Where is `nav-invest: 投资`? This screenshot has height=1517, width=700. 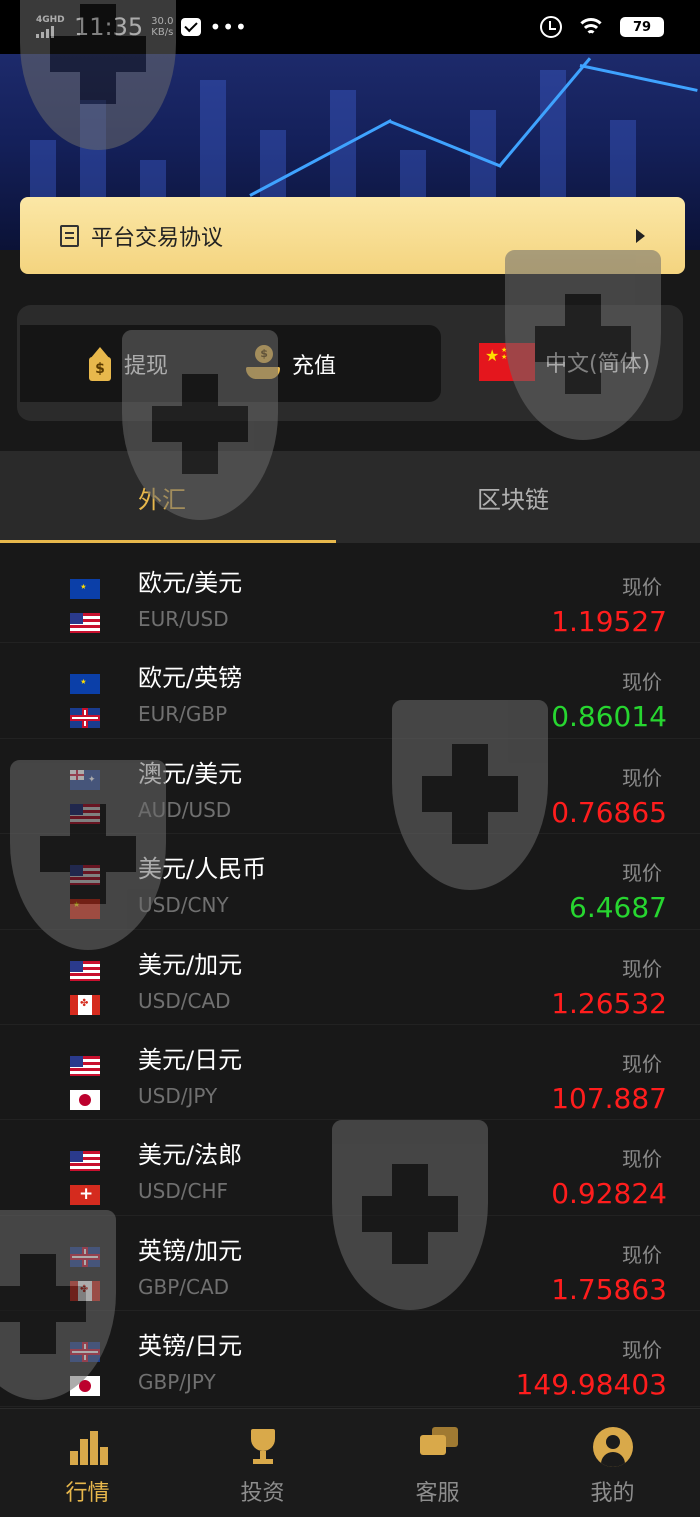 nav-invest: 投资 is located at coordinates (262, 1463).